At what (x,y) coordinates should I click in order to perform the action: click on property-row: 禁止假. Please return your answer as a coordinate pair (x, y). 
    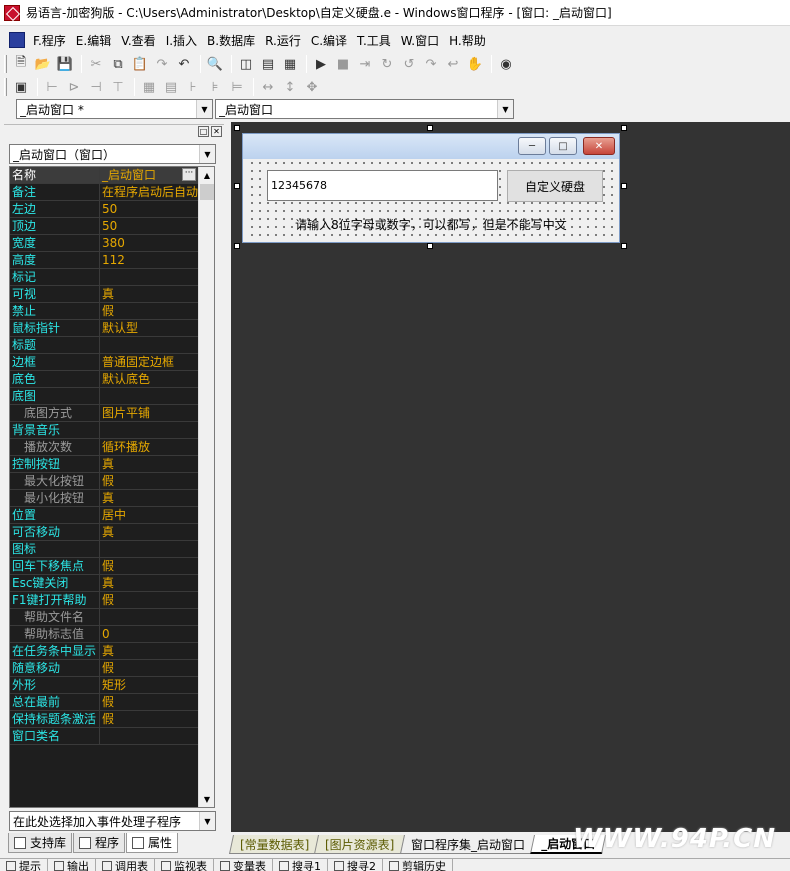
    Looking at the image, I should click on (112, 311).